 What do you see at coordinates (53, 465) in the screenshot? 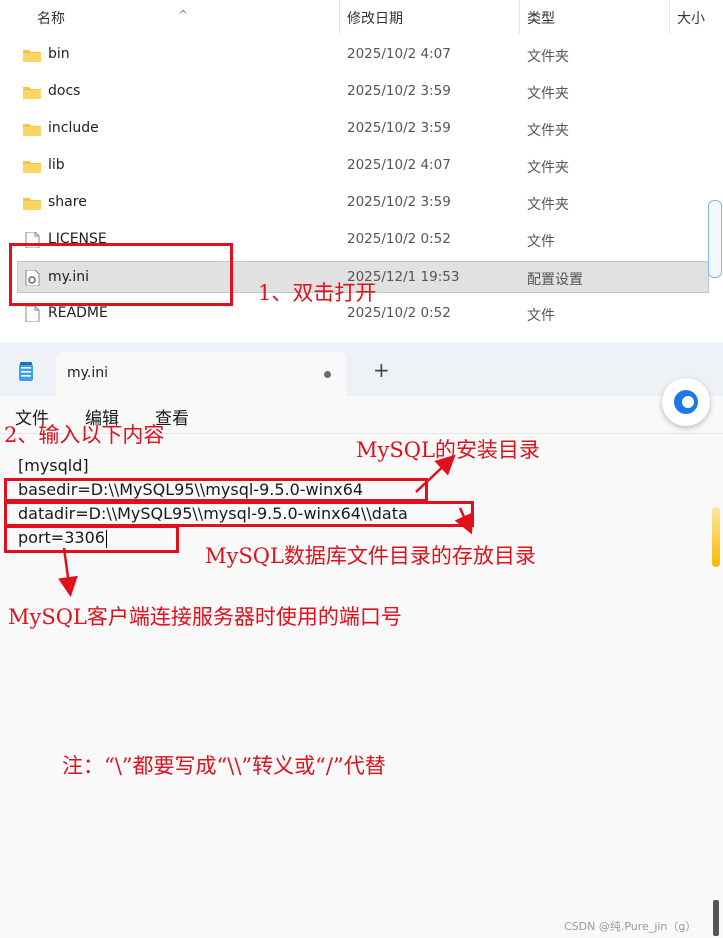
I see `editor-line: [mysqld]` at bounding box center [53, 465].